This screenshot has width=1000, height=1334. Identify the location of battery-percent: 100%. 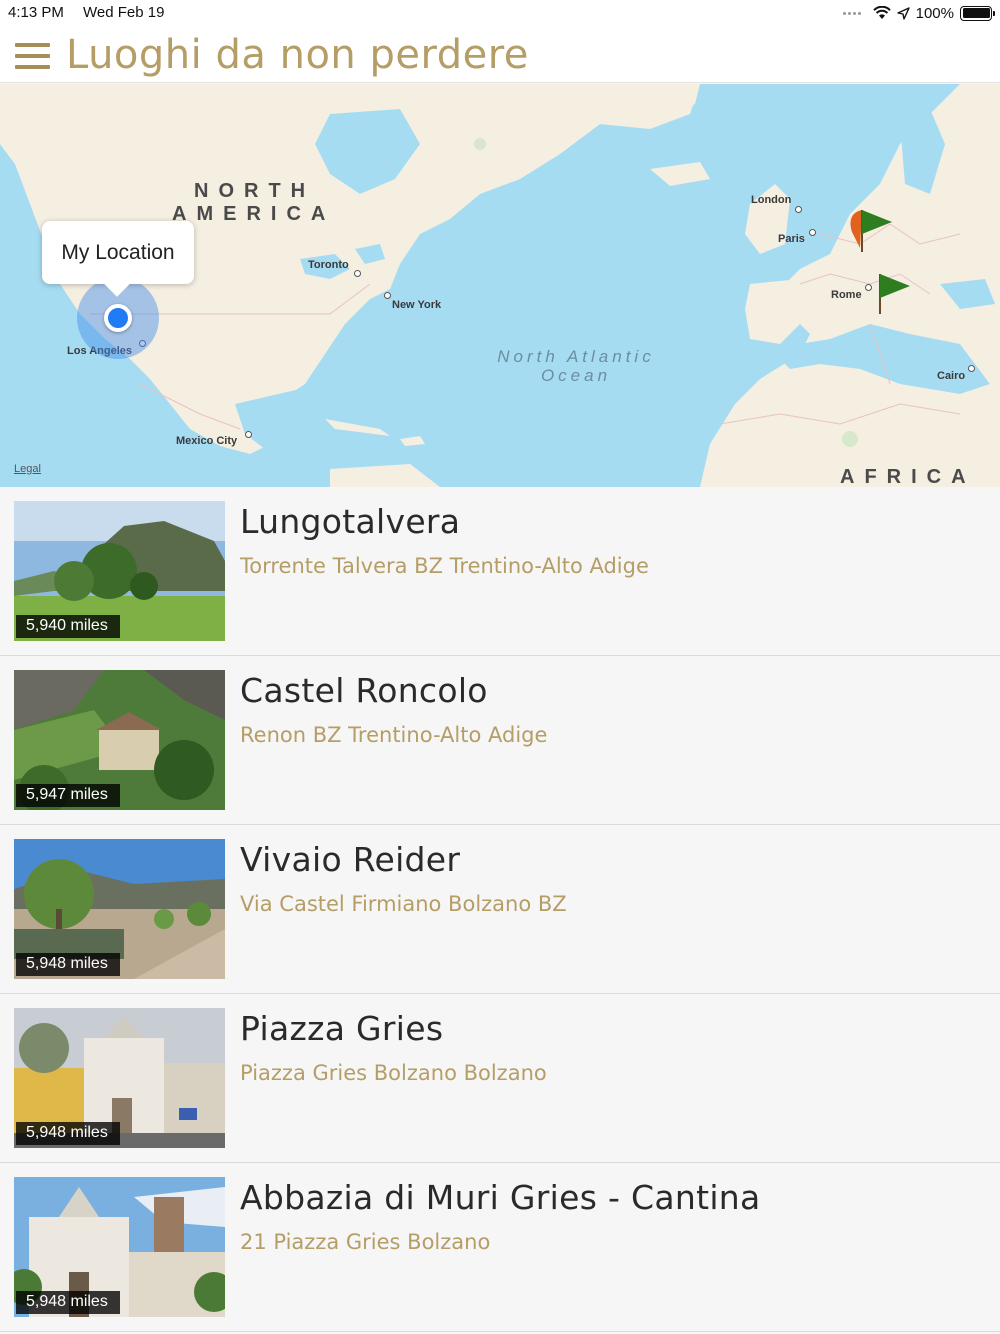
(934, 13).